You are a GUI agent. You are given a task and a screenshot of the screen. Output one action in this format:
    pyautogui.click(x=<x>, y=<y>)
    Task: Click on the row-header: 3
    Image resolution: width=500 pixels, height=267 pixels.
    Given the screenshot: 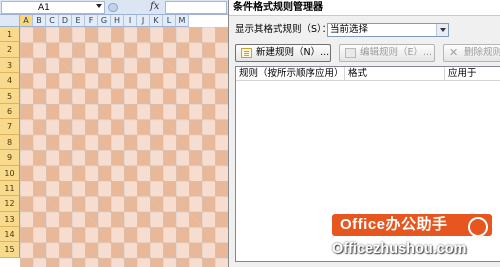 What is the action you would take?
    pyautogui.click(x=10, y=65)
    